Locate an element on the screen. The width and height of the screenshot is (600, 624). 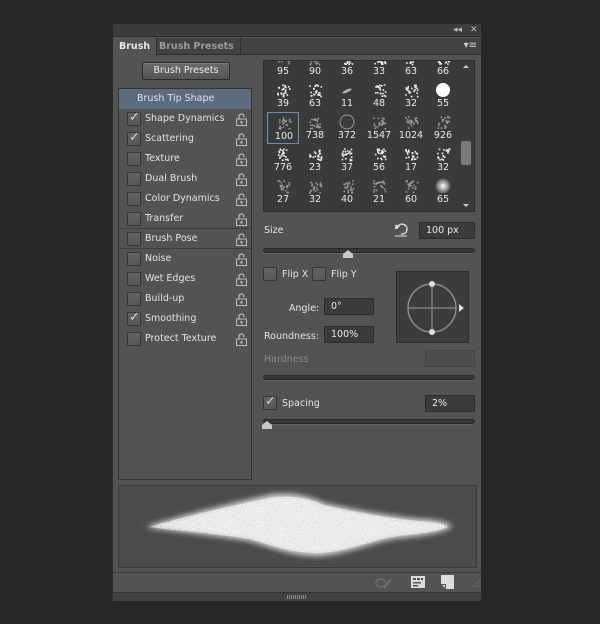
brush-tip-cell: 90 is located at coordinates (315, 70).